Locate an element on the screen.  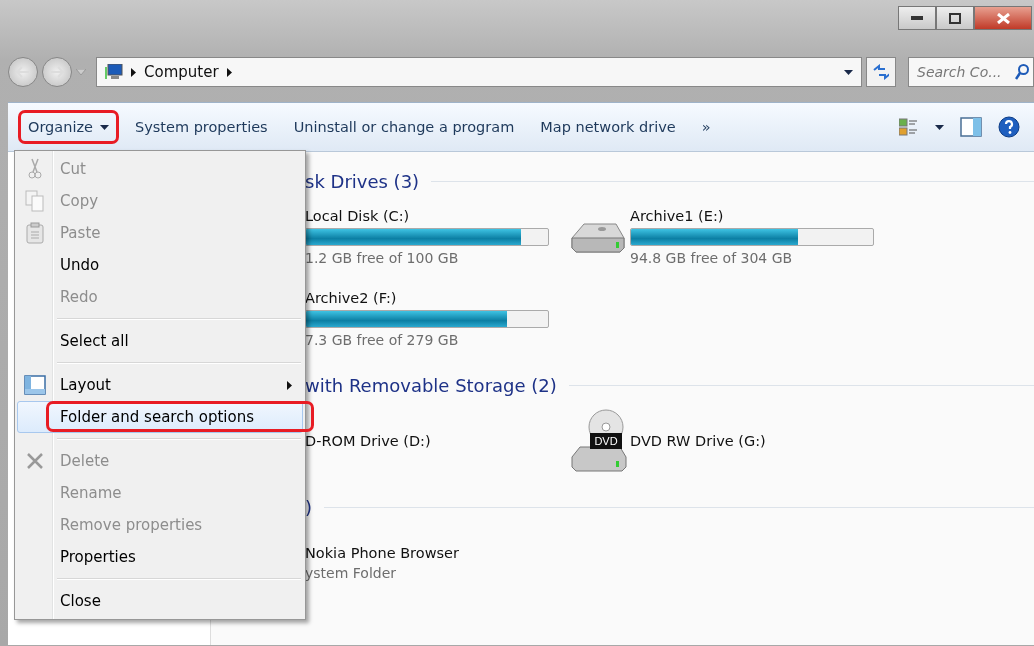
drive-detail: ystem Folder is located at coordinates (351, 573).